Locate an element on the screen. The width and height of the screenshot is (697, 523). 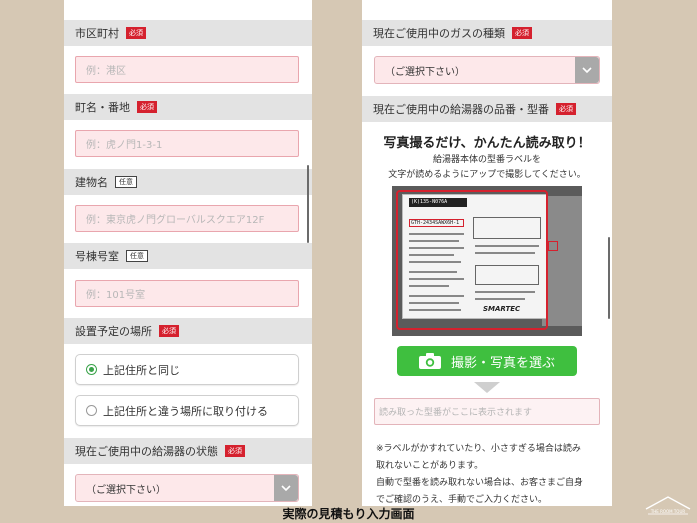
sample-label-photo: (K)135-N076A GTH-2434SAWX6H-1 SMARTEC is located at coordinates (487, 261).